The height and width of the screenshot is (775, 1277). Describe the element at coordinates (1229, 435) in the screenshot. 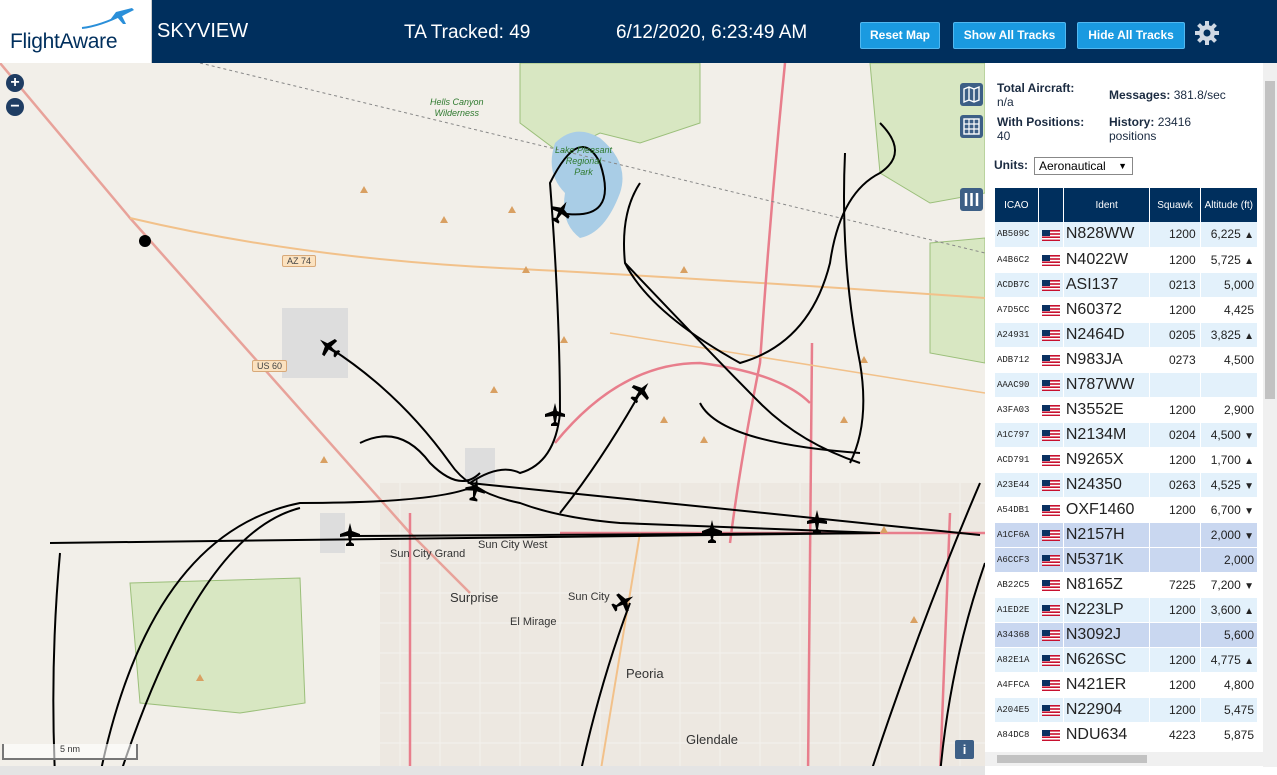

I see `altitude-cell: 4,500 ▼` at that location.